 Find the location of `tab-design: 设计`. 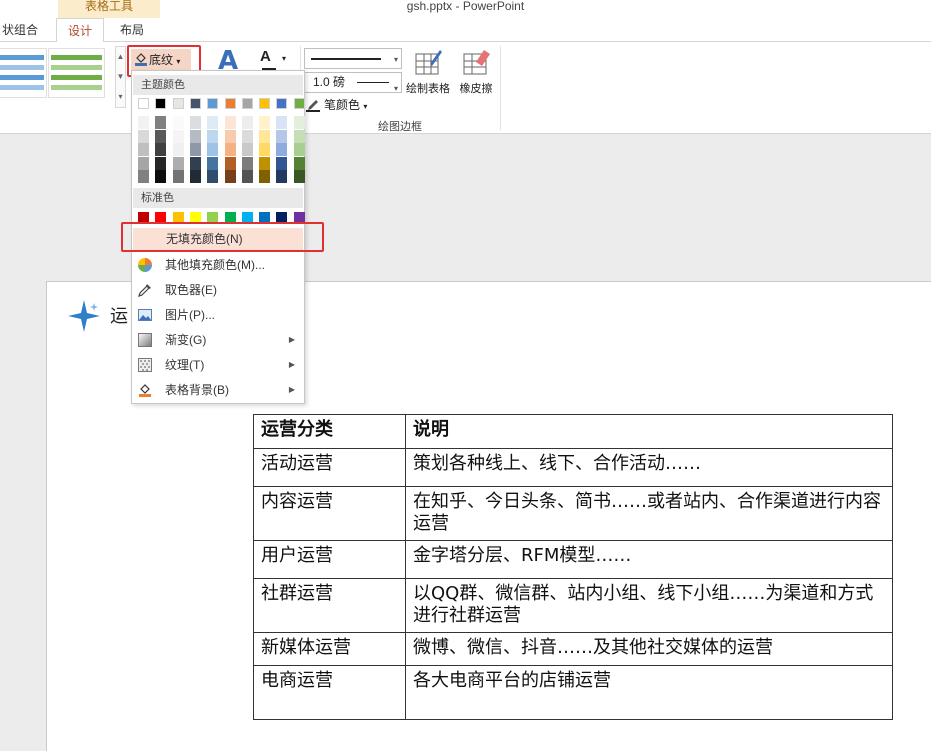

tab-design: 设计 is located at coordinates (80, 30).